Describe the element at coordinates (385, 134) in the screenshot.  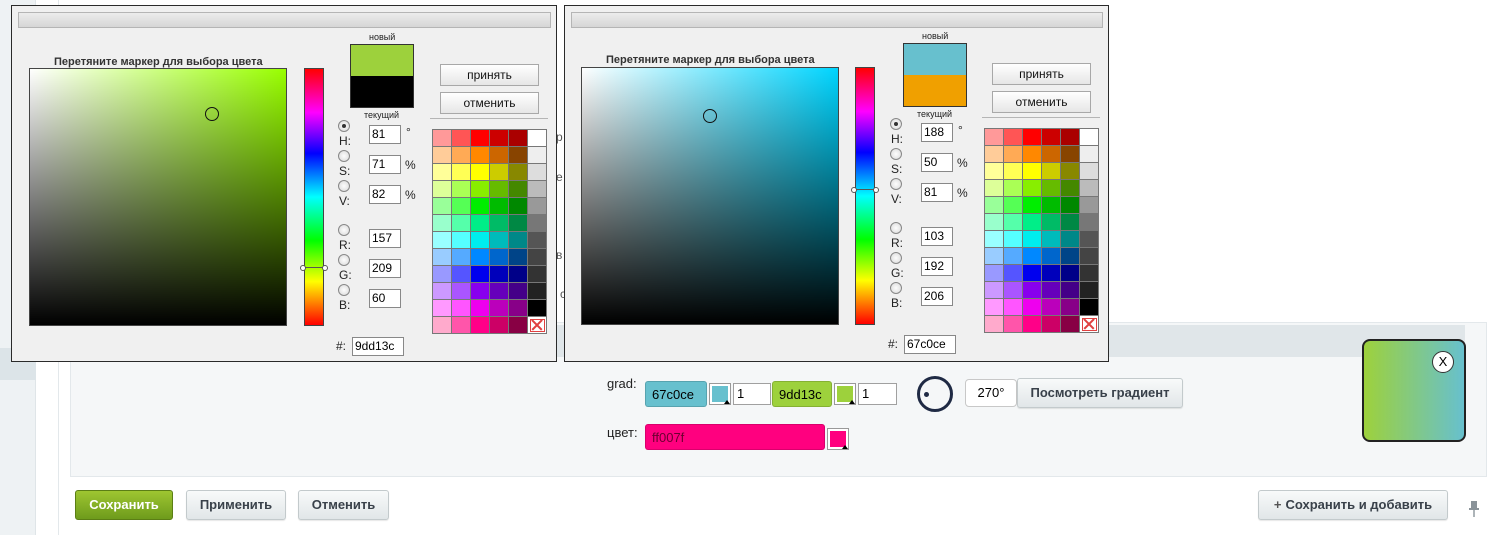
I see `hue-input: 81` at that location.